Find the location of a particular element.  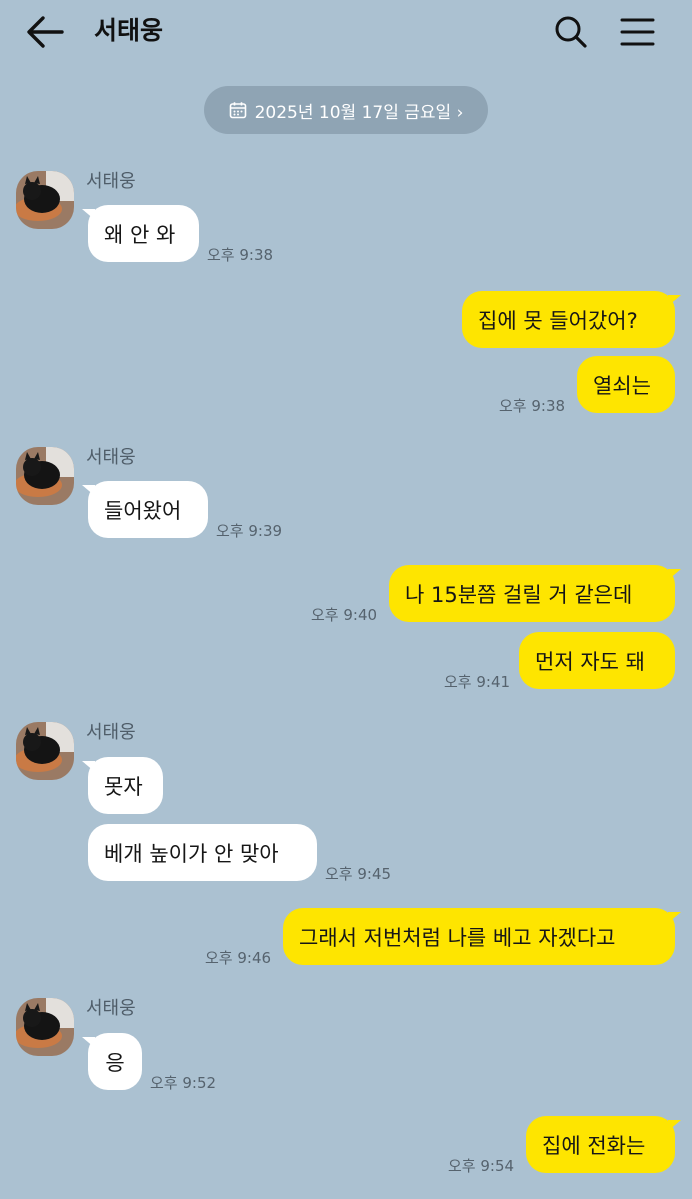

back-button is located at coordinates (45, 32).